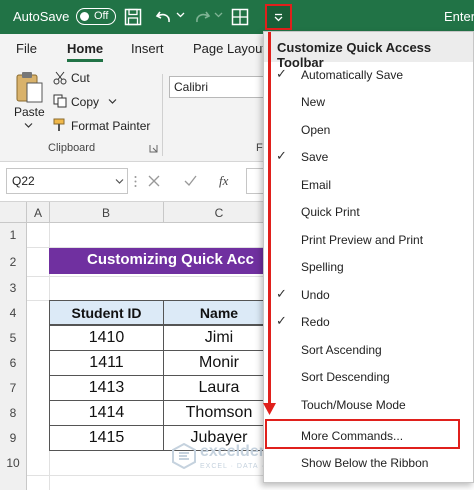 The width and height of the screenshot is (474, 490). I want to click on title-bar: AutoSave Off Enter, so click(237, 17).